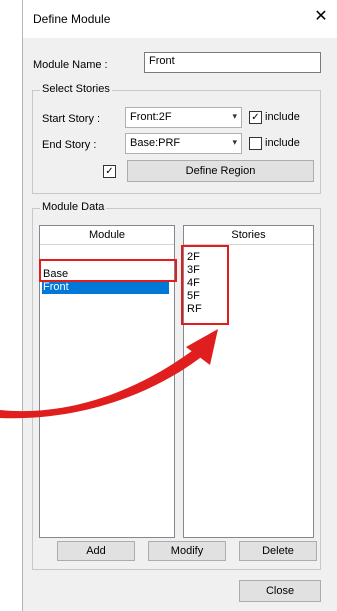 This screenshot has height=611, width=337. Describe the element at coordinates (255, 117) in the screenshot. I see `start-include-checkbox: ✓` at that location.